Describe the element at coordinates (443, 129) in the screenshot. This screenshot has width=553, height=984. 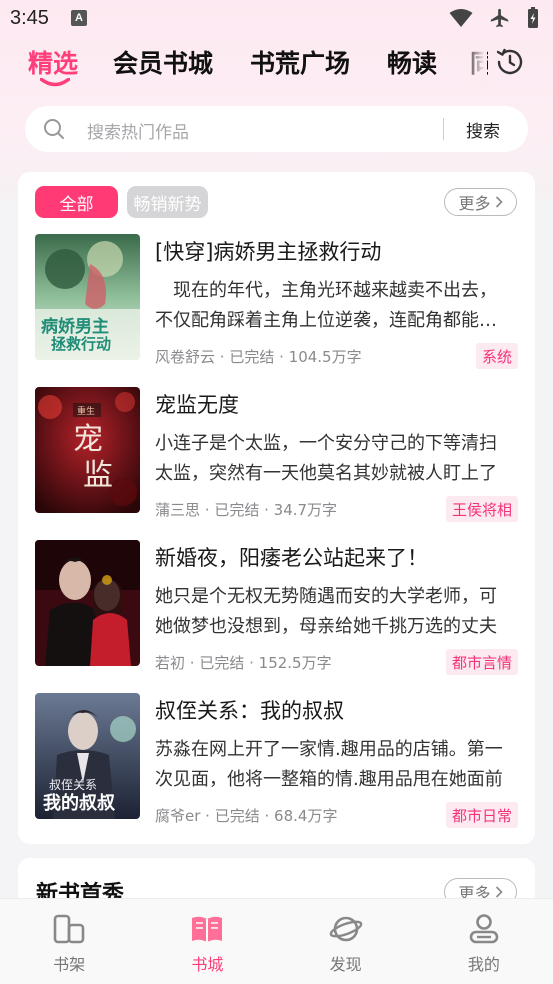
I see `search-divider` at that location.